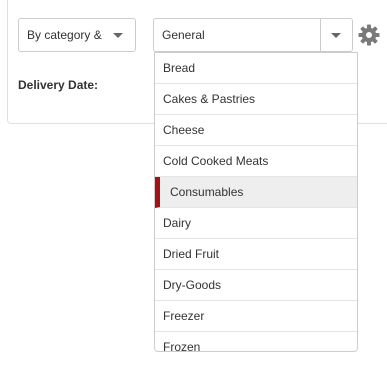 The width and height of the screenshot is (387, 365). I want to click on dropdown-item: Frozen, so click(256, 341).